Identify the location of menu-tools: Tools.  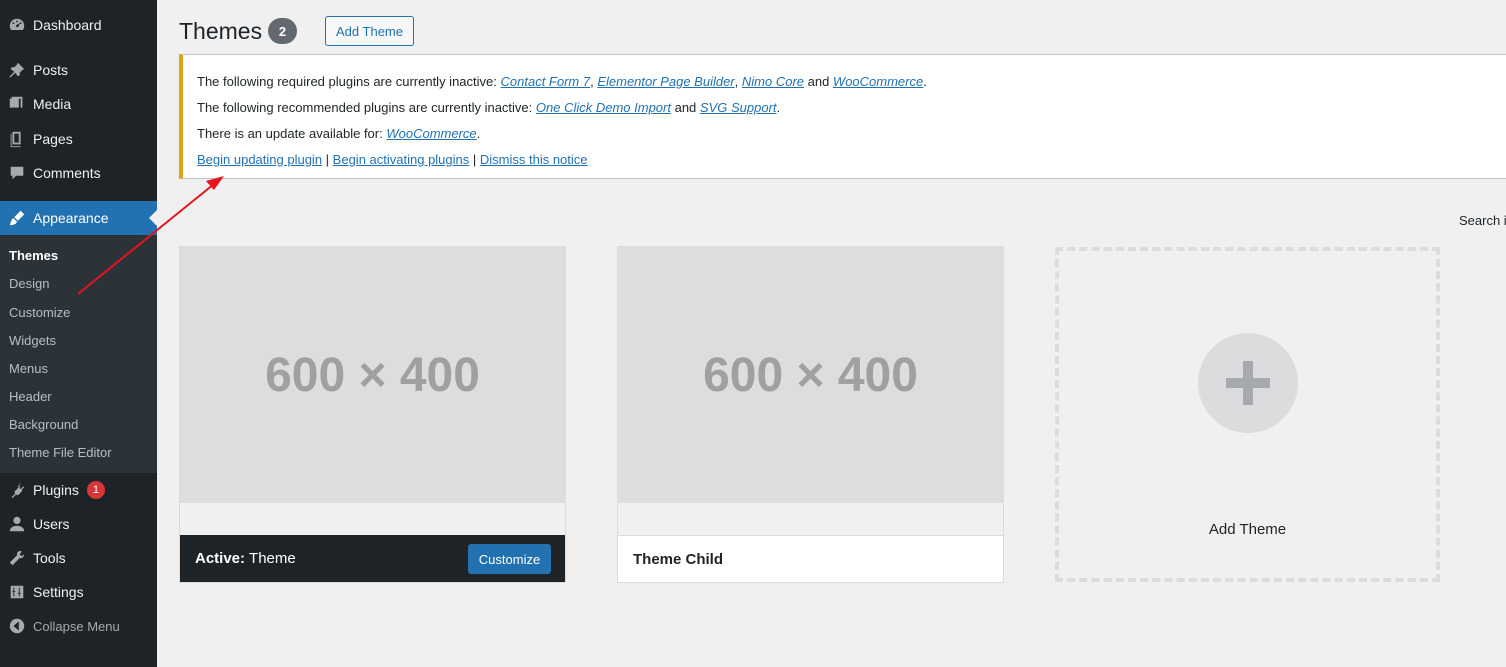
(78, 558).